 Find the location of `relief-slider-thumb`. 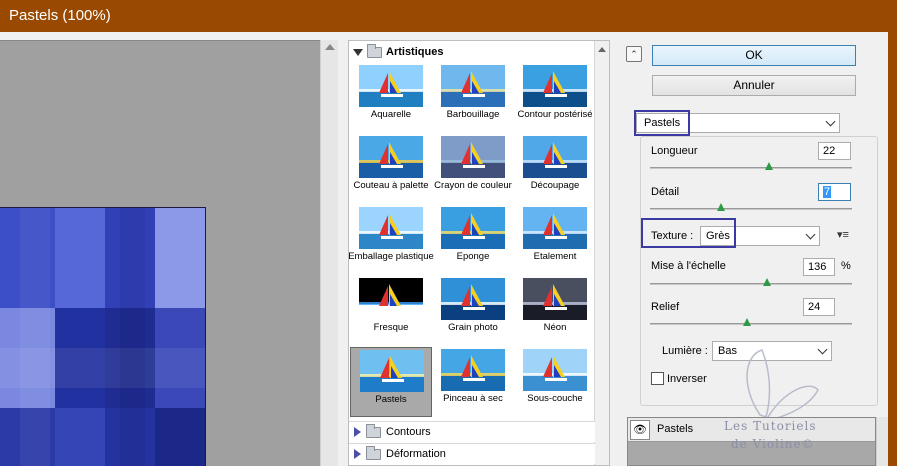

relief-slider-thumb is located at coordinates (746, 322).